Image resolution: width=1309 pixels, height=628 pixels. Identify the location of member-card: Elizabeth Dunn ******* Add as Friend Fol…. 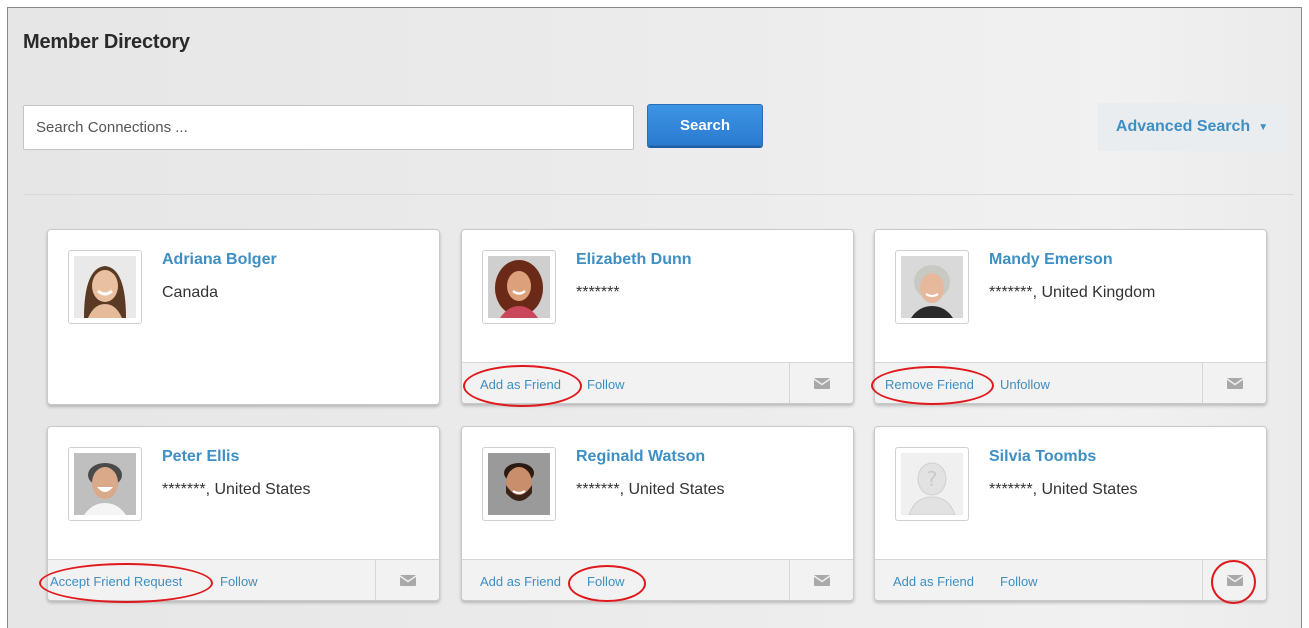
(657, 316).